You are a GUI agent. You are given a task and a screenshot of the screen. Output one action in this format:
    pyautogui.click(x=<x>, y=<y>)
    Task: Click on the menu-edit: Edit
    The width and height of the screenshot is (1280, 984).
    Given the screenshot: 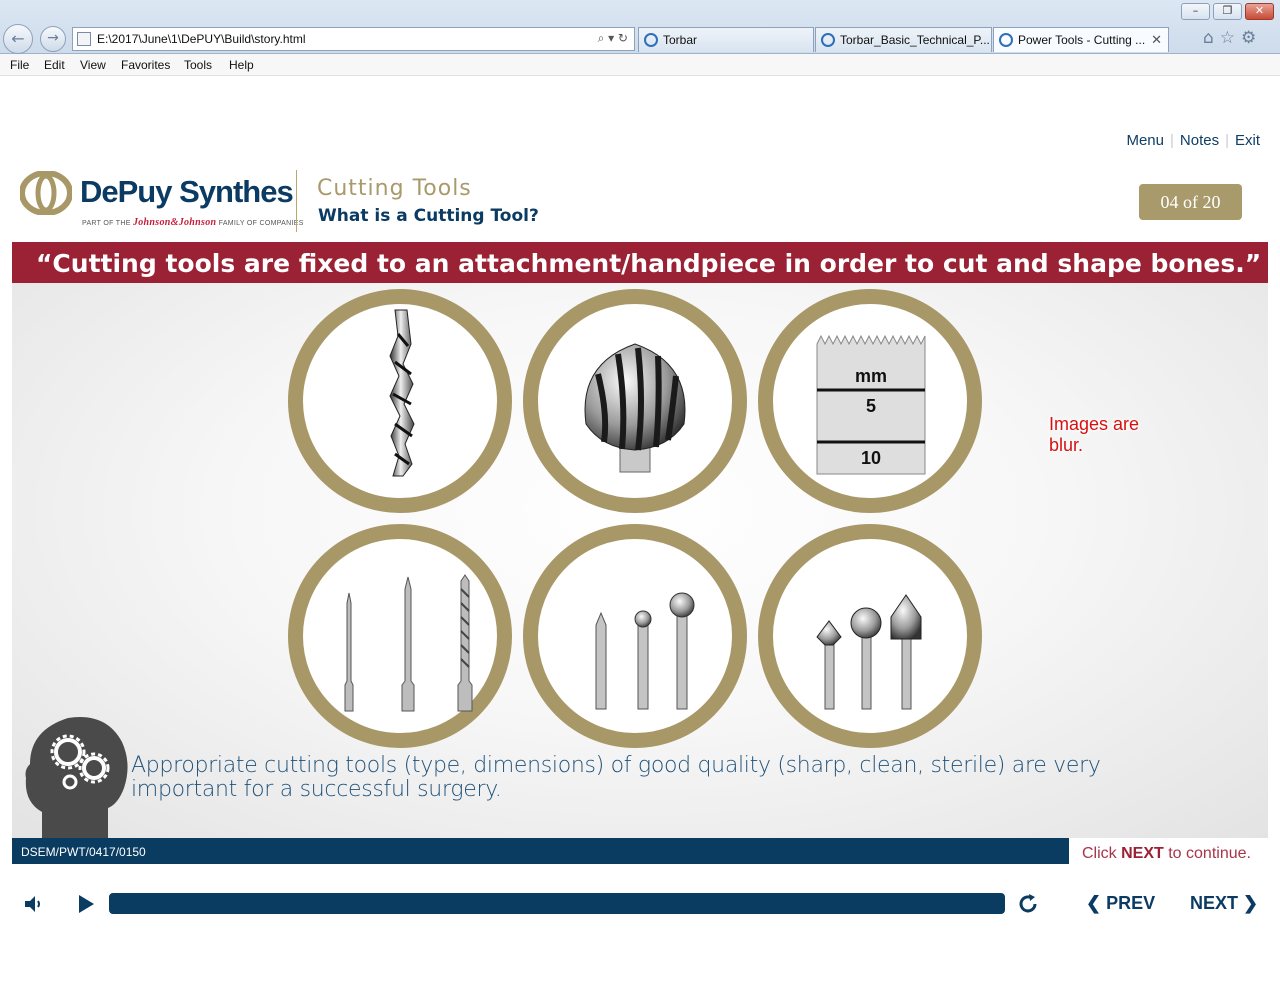 What is the action you would take?
    pyautogui.click(x=54, y=65)
    